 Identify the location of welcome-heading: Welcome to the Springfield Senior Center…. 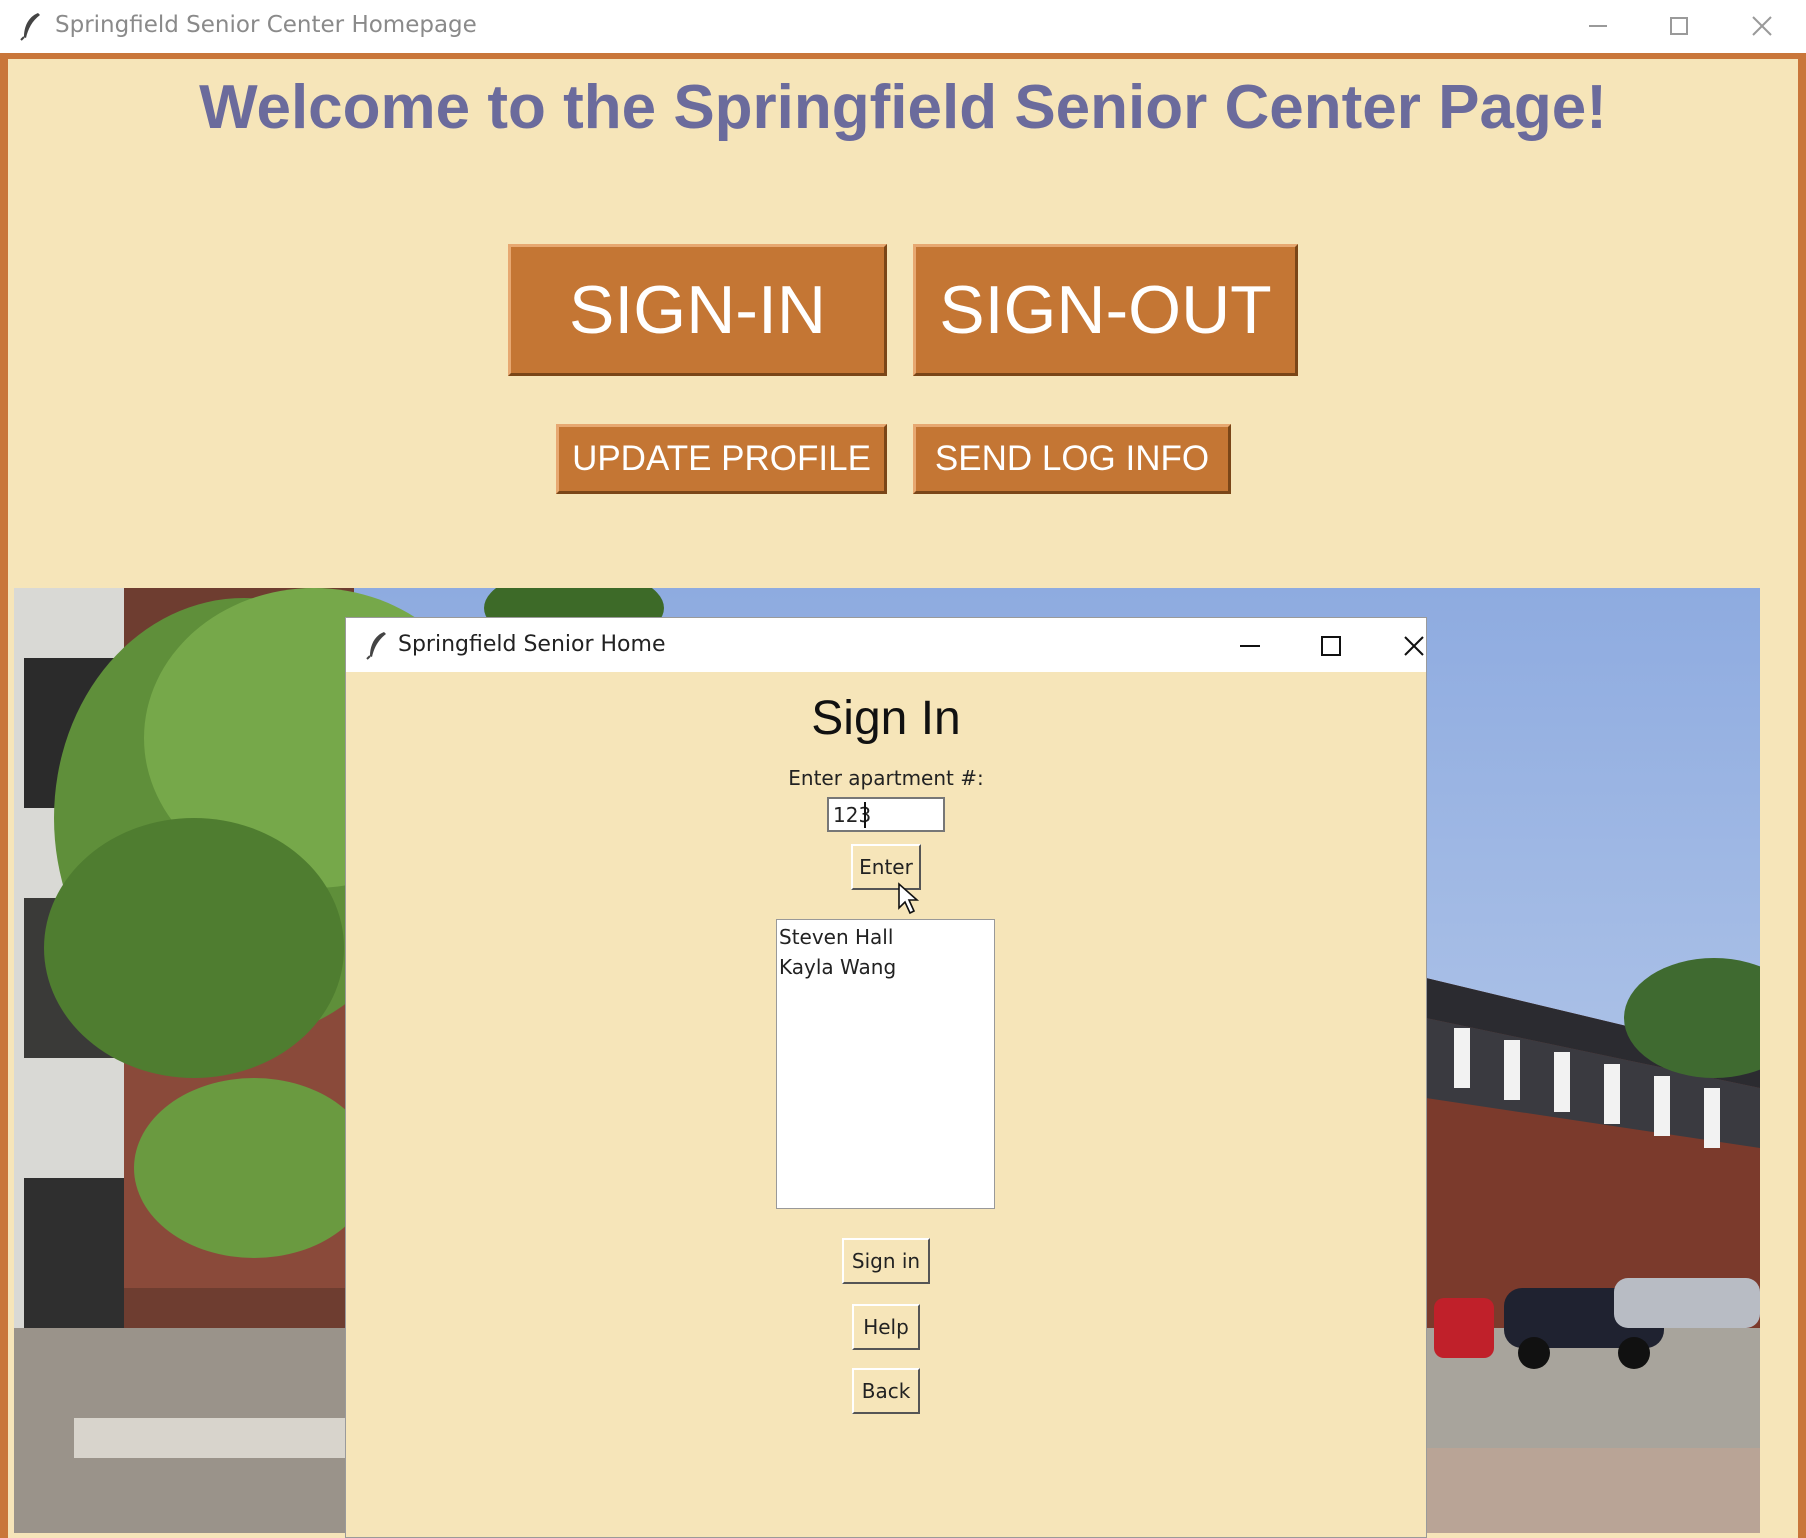
(903, 107).